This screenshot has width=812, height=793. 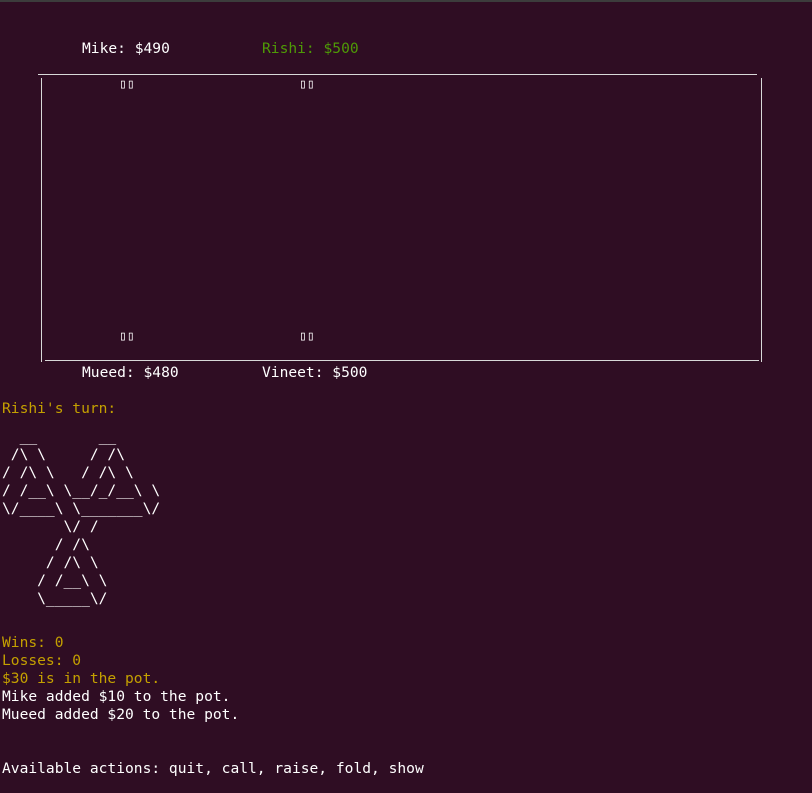 What do you see at coordinates (397, 74) in the screenshot?
I see `table-top-edge` at bounding box center [397, 74].